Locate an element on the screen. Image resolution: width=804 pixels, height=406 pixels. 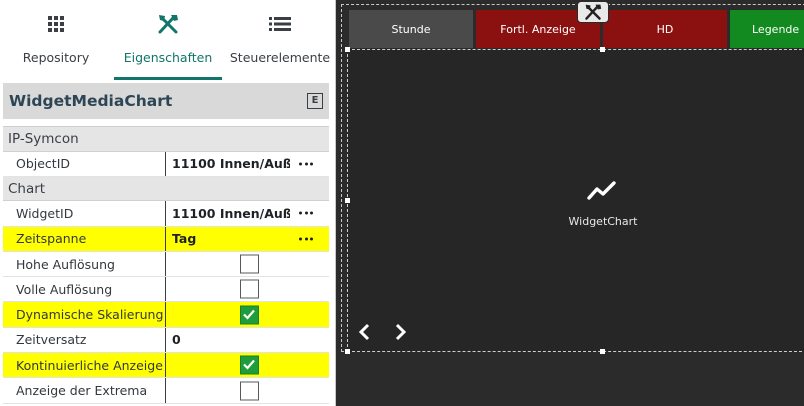
prop-kontinuierliche-anzeige: Kontinuierliche Anzeige is located at coordinates (166, 366).